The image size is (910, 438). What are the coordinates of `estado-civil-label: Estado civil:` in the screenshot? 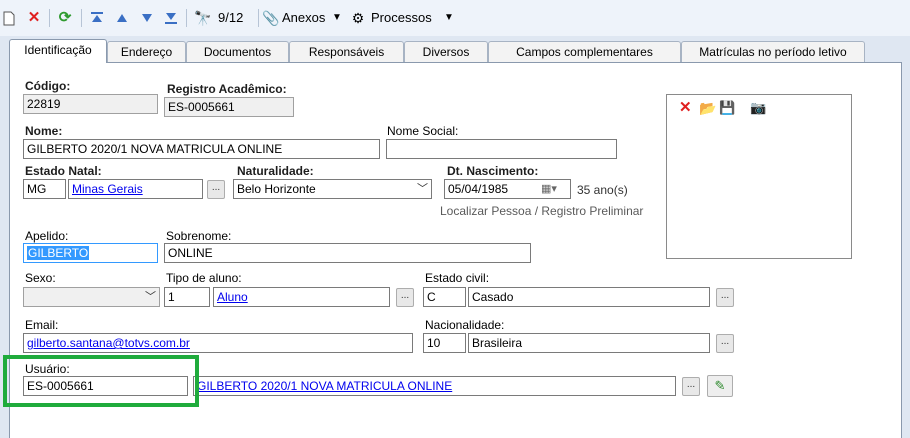 It's located at (457, 278).